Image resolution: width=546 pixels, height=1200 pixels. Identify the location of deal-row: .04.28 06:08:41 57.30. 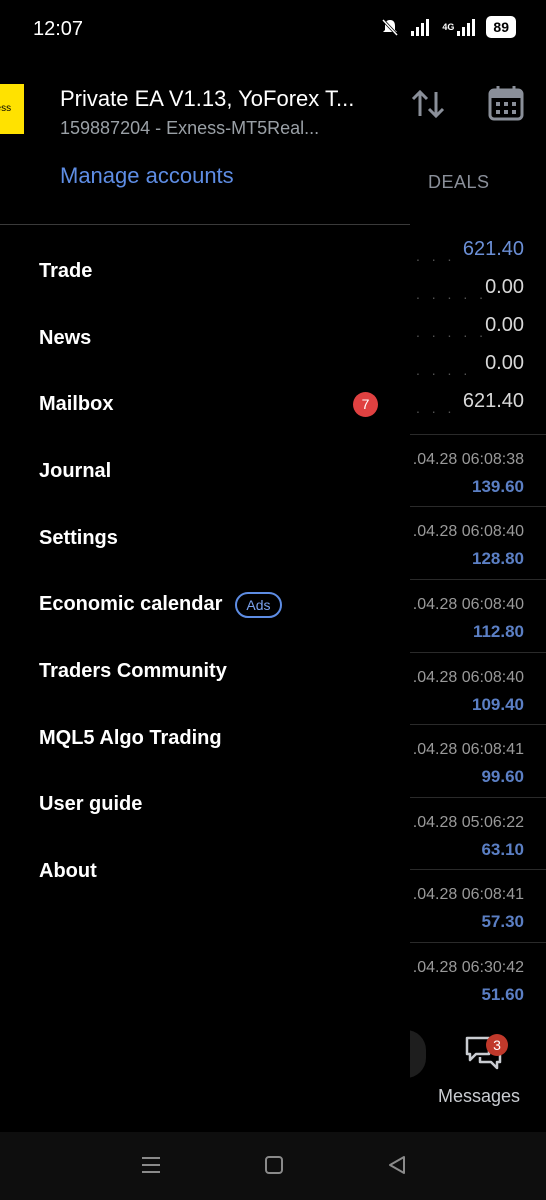
(478, 905).